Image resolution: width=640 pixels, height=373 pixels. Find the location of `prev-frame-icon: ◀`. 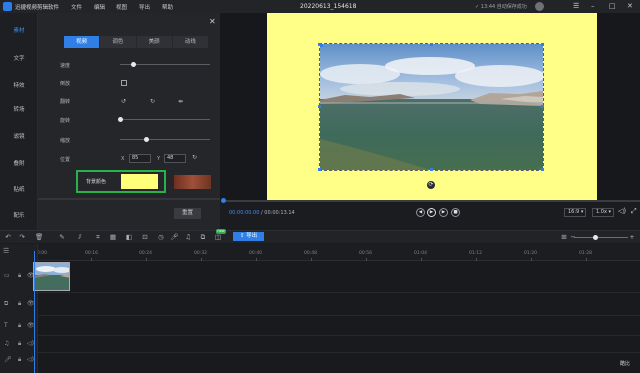

prev-frame-icon: ◀ is located at coordinates (420, 212).